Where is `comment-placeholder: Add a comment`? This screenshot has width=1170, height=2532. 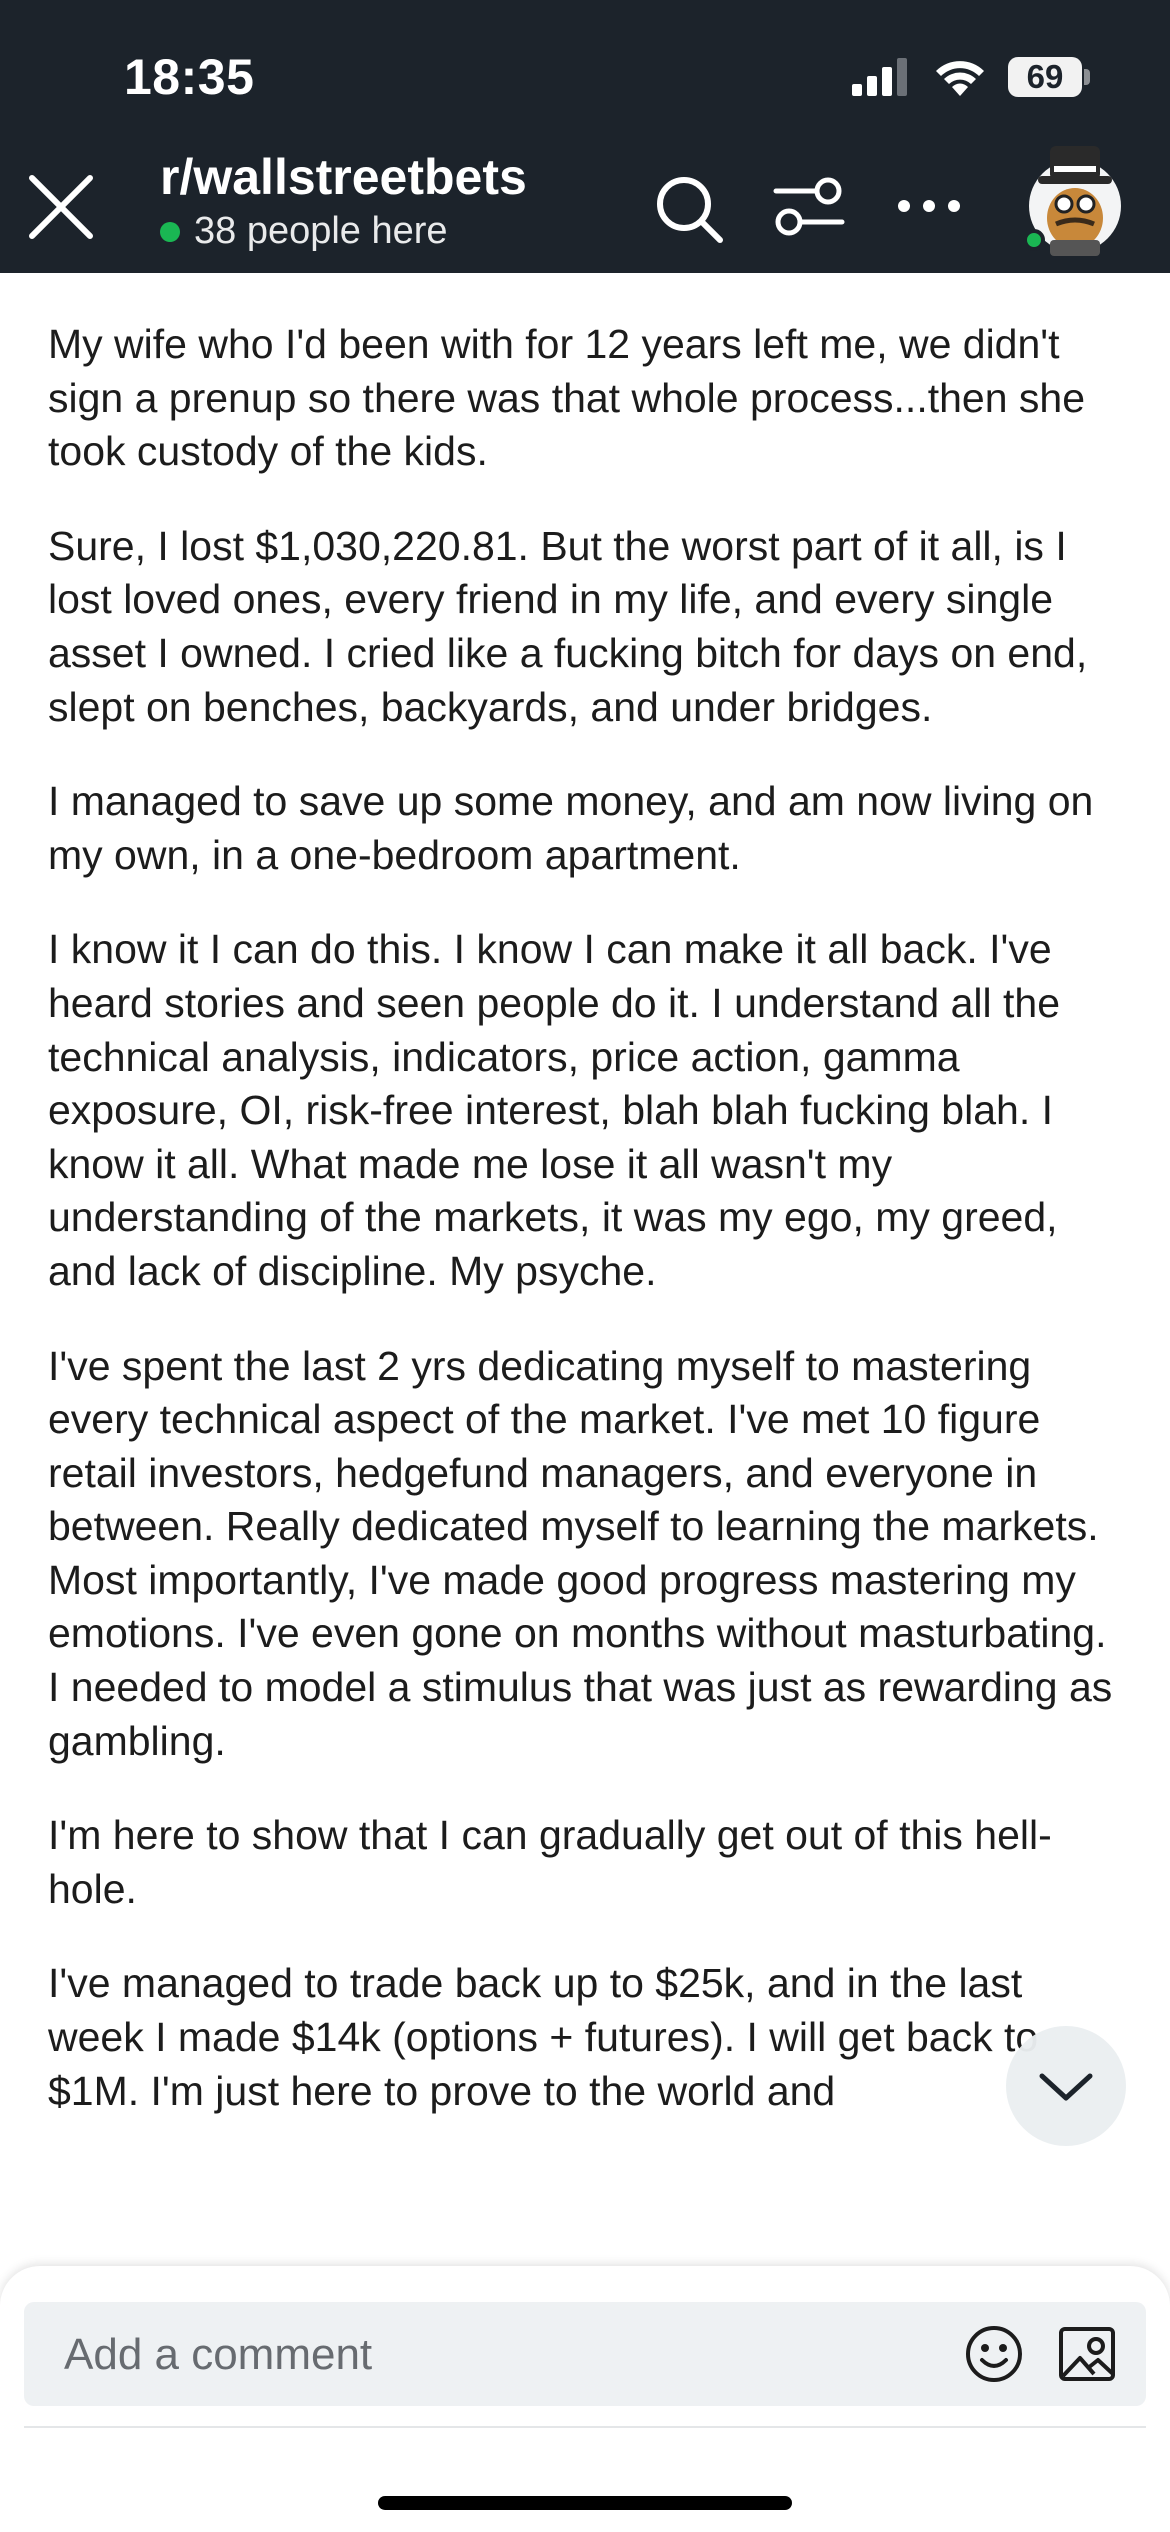 comment-placeholder: Add a comment is located at coordinates (218, 2354).